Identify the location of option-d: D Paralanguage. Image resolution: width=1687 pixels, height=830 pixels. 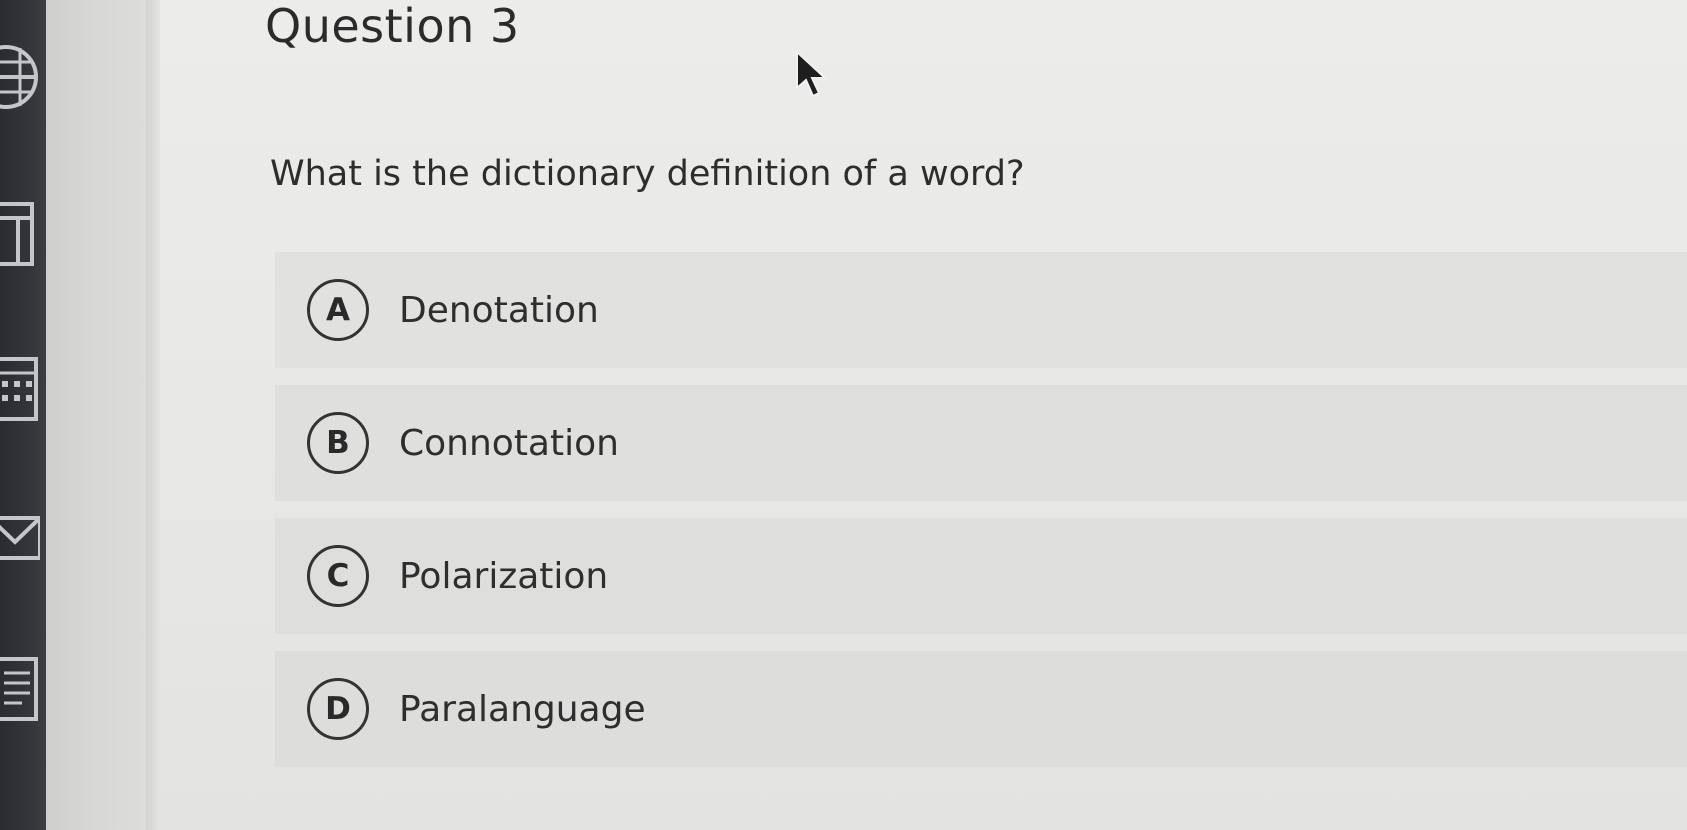
(981, 709).